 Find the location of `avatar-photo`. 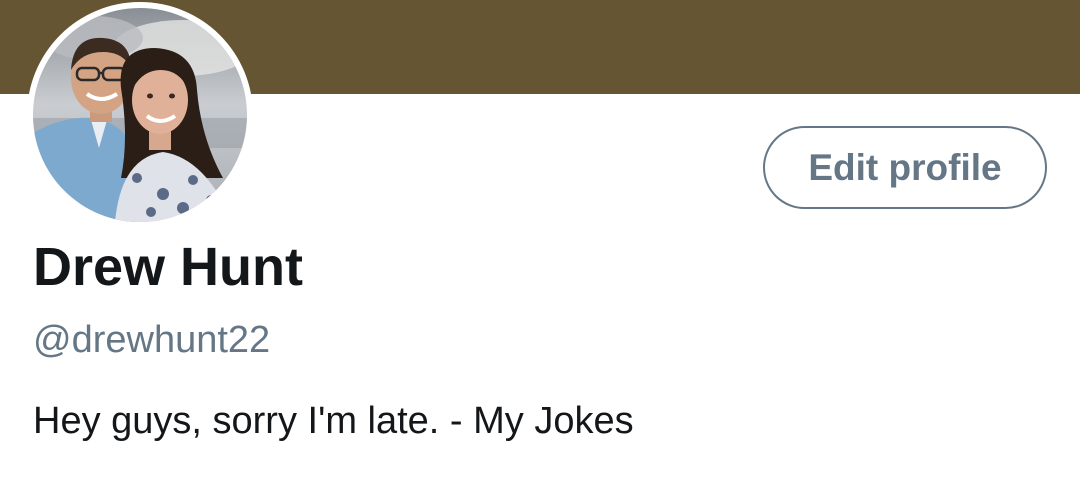

avatar-photo is located at coordinates (140, 115).